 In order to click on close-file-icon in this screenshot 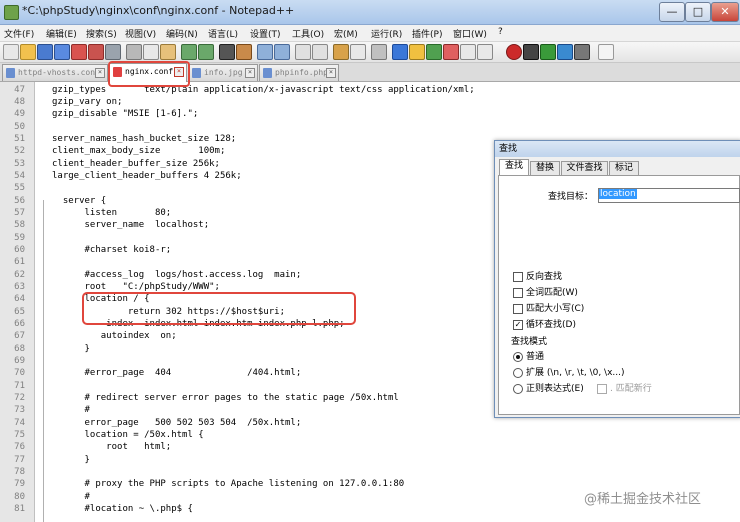, I will do `click(79, 52)`.